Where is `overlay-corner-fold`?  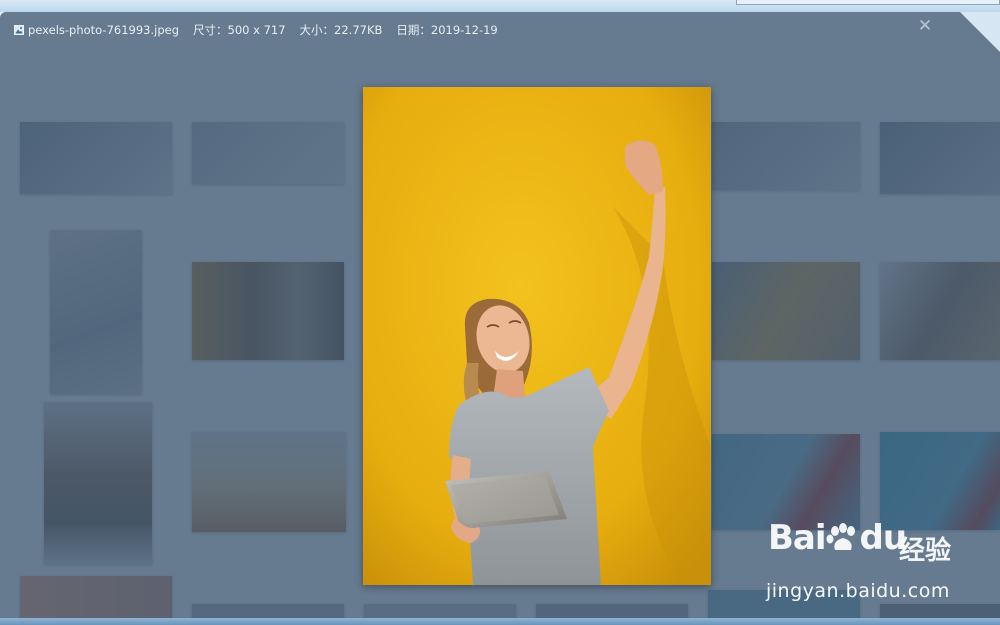
overlay-corner-fold is located at coordinates (980, 32).